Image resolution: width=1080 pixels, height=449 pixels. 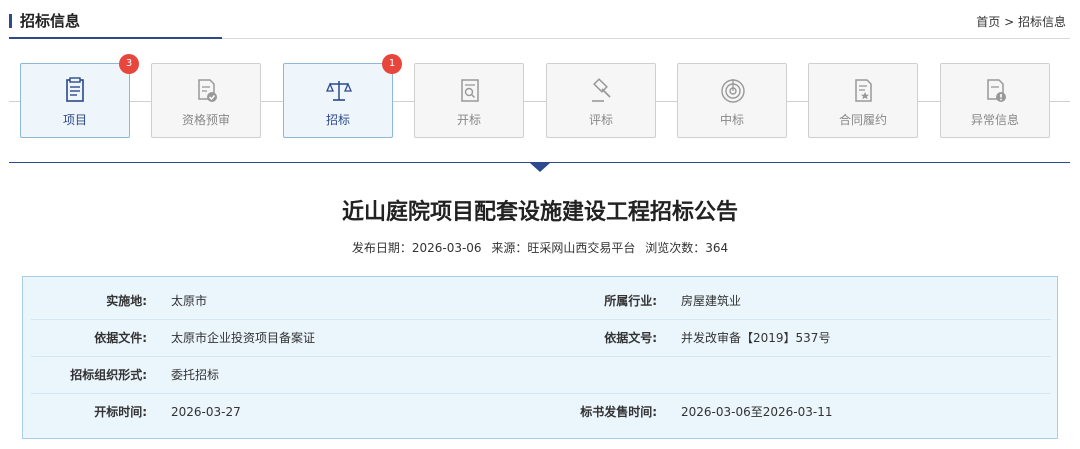 What do you see at coordinates (189, 301) in the screenshot?
I see `field-value: 太原市` at bounding box center [189, 301].